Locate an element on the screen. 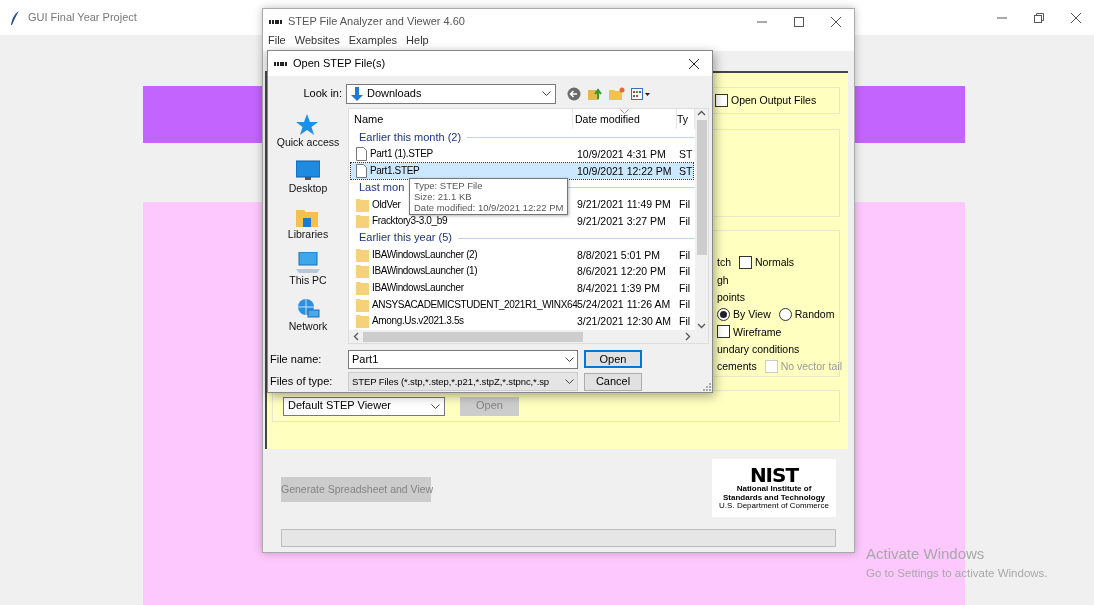  checkbox-label: Normals is located at coordinates (775, 262).